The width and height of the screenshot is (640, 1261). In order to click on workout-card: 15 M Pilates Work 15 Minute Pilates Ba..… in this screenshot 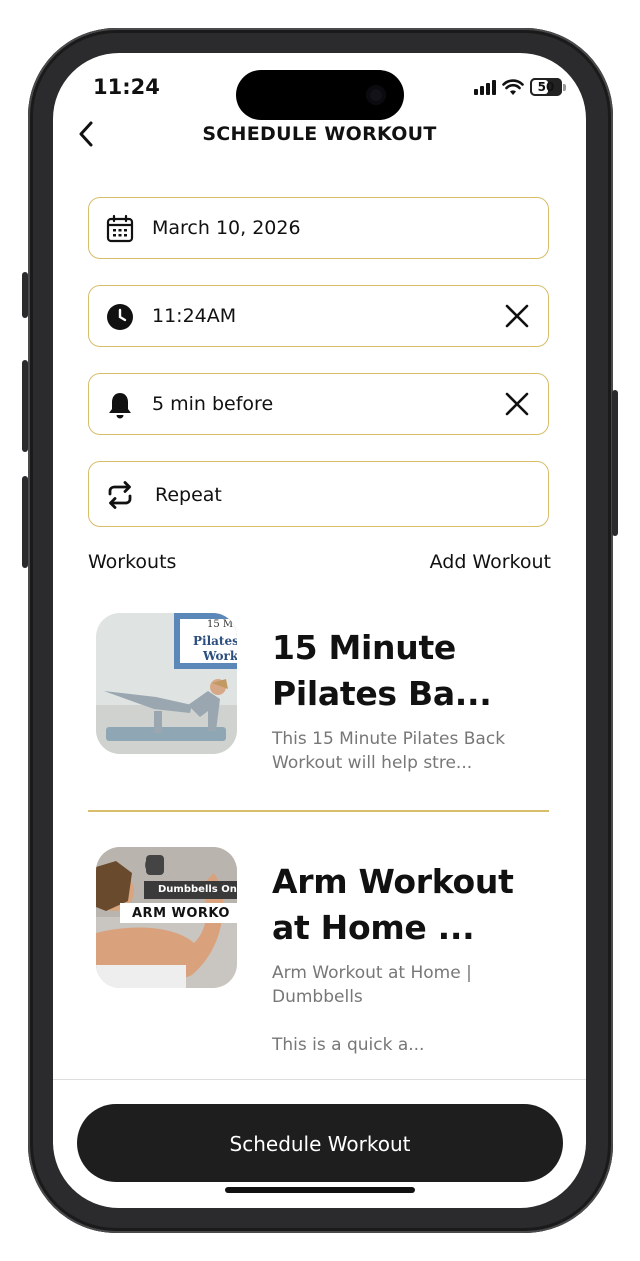, I will do `click(318, 703)`.